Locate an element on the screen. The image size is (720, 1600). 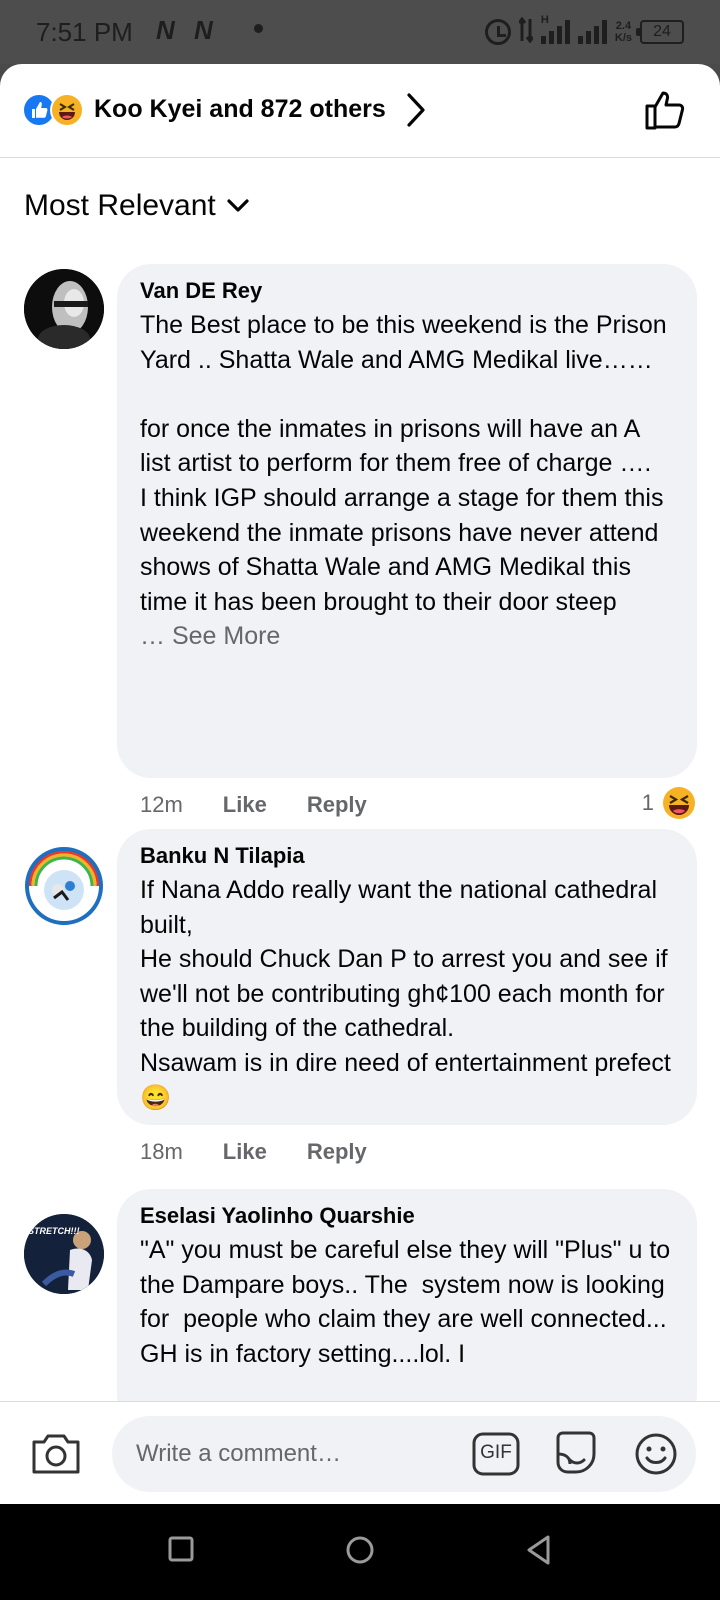
network-type: H is located at coordinates (544, 20).